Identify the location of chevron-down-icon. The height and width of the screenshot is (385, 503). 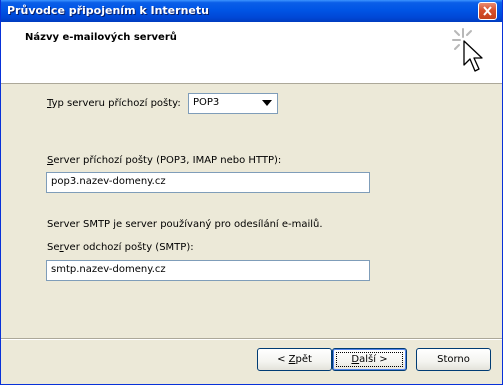
(267, 103).